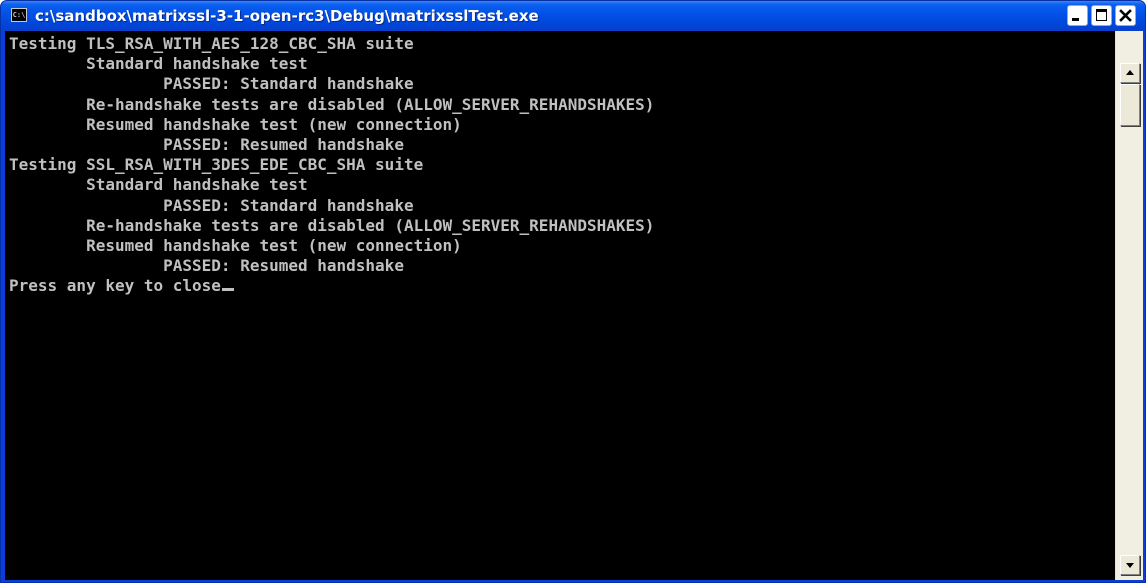 This screenshot has height=583, width=1146. What do you see at coordinates (1130, 105) in the screenshot?
I see `scrollbar-thumb` at bounding box center [1130, 105].